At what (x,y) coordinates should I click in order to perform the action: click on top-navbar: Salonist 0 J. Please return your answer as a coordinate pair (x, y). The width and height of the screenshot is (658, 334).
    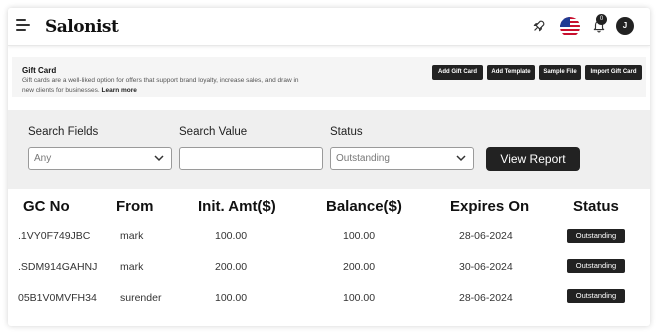
    Looking at the image, I should click on (329, 27).